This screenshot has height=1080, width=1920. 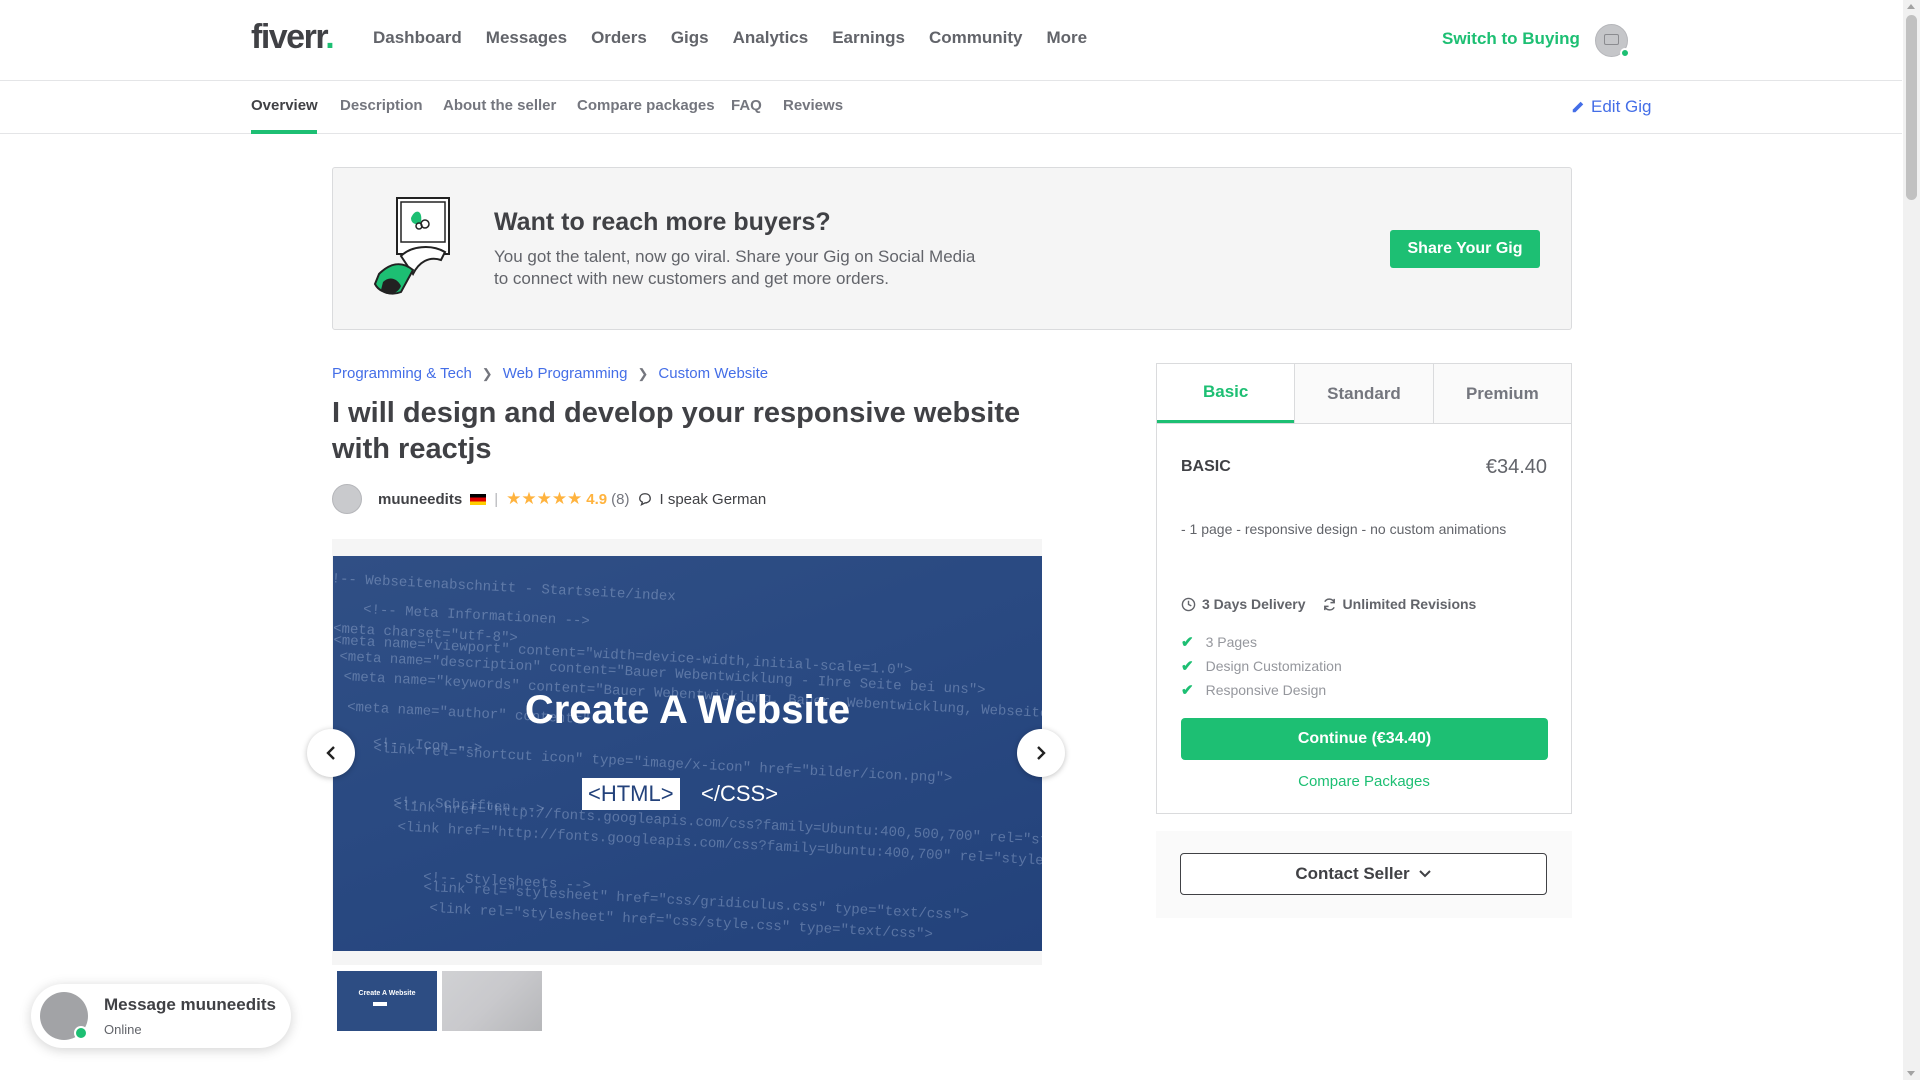 I want to click on nav-gigs: Gigs, so click(x=690, y=38).